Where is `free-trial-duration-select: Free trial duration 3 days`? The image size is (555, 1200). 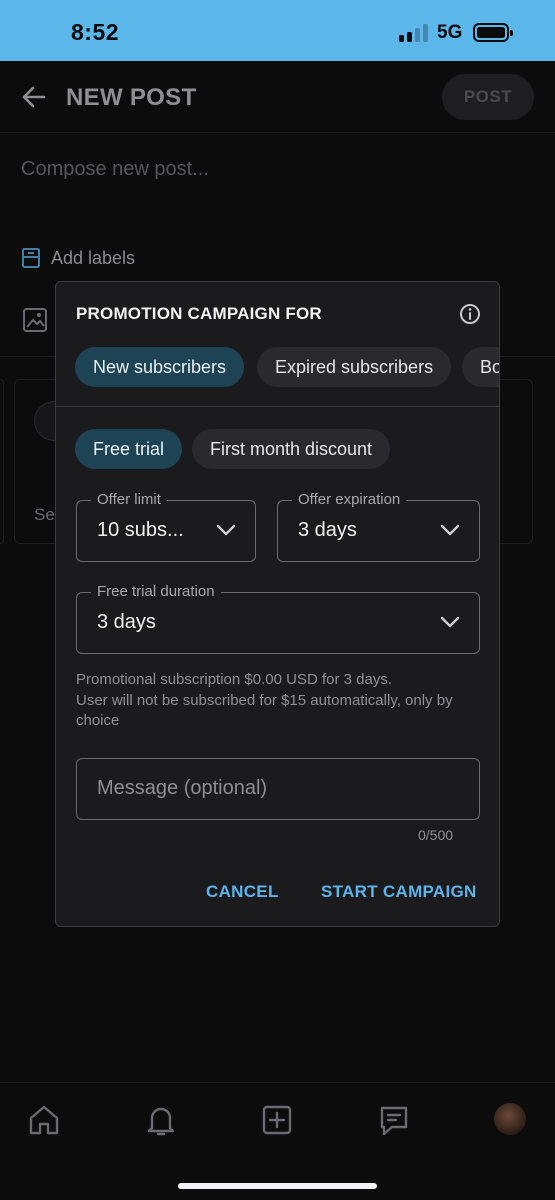
free-trial-duration-select: Free trial duration 3 days is located at coordinates (278, 618).